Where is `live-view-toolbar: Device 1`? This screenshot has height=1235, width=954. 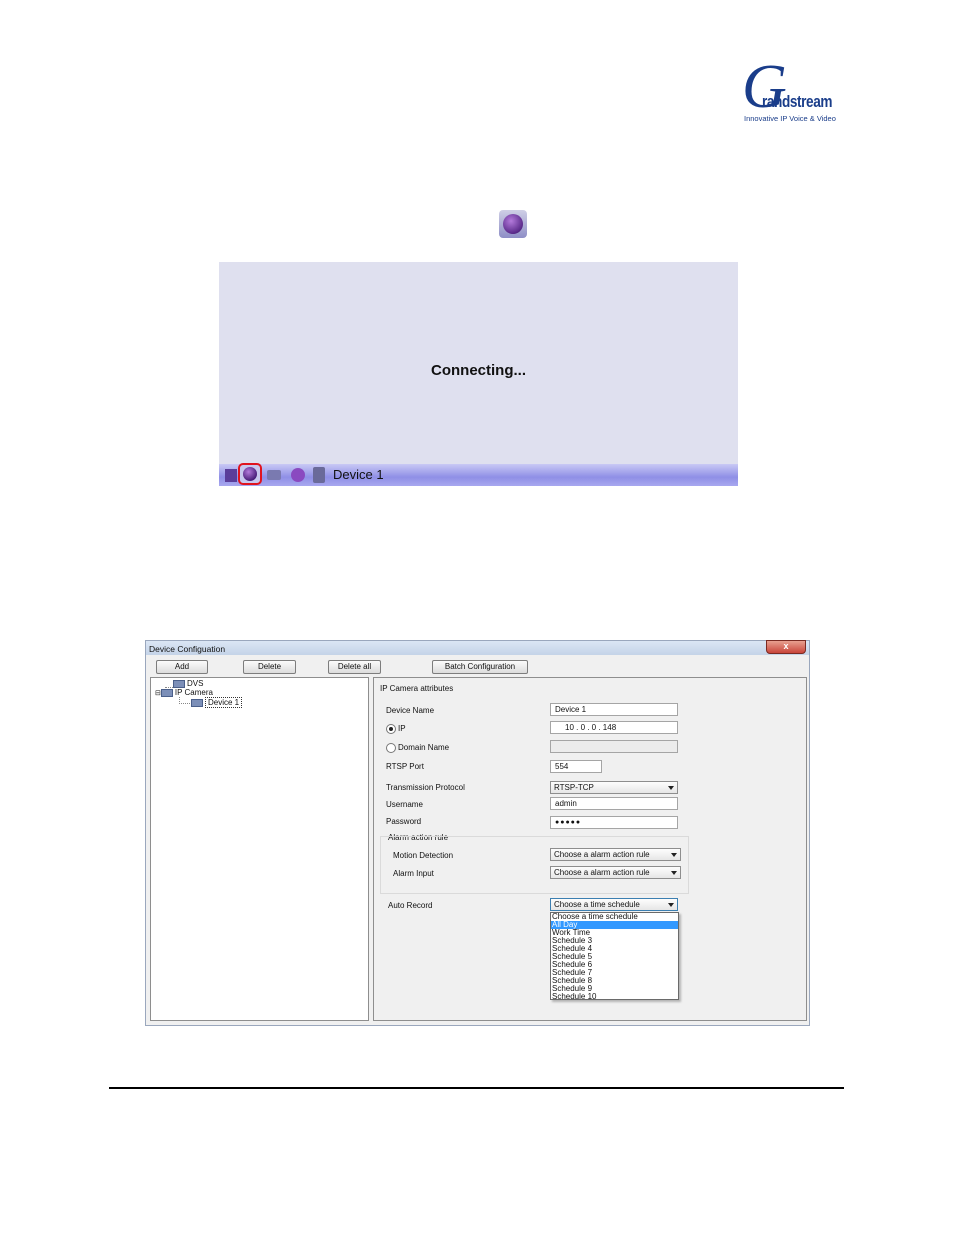
live-view-toolbar: Device 1 is located at coordinates (478, 474).